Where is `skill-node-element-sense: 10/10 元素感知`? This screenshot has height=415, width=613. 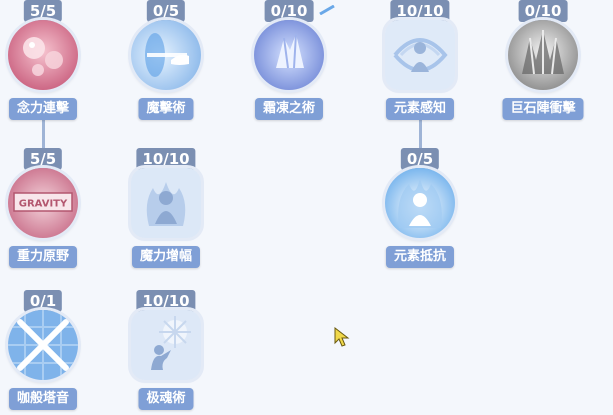
skill-node-element-sense: 10/10 元素感知 is located at coordinates (420, 60).